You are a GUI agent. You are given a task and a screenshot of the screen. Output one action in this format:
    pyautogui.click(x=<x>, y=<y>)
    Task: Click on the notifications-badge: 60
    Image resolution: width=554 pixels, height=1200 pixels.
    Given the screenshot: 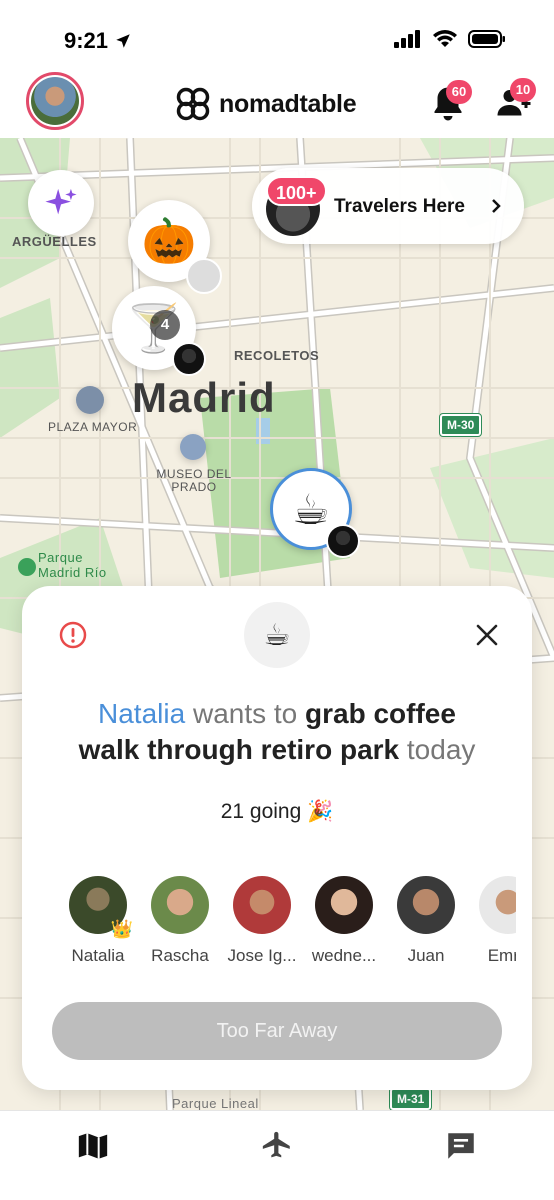 What is the action you would take?
    pyautogui.click(x=459, y=92)
    